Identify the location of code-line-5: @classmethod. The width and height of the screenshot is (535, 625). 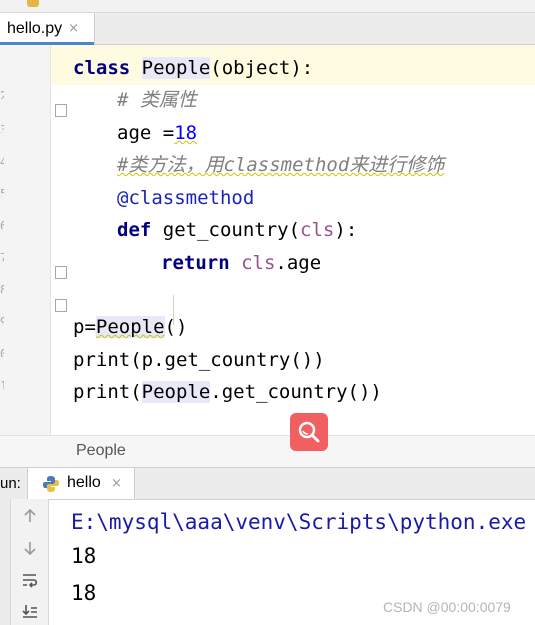
(185, 198).